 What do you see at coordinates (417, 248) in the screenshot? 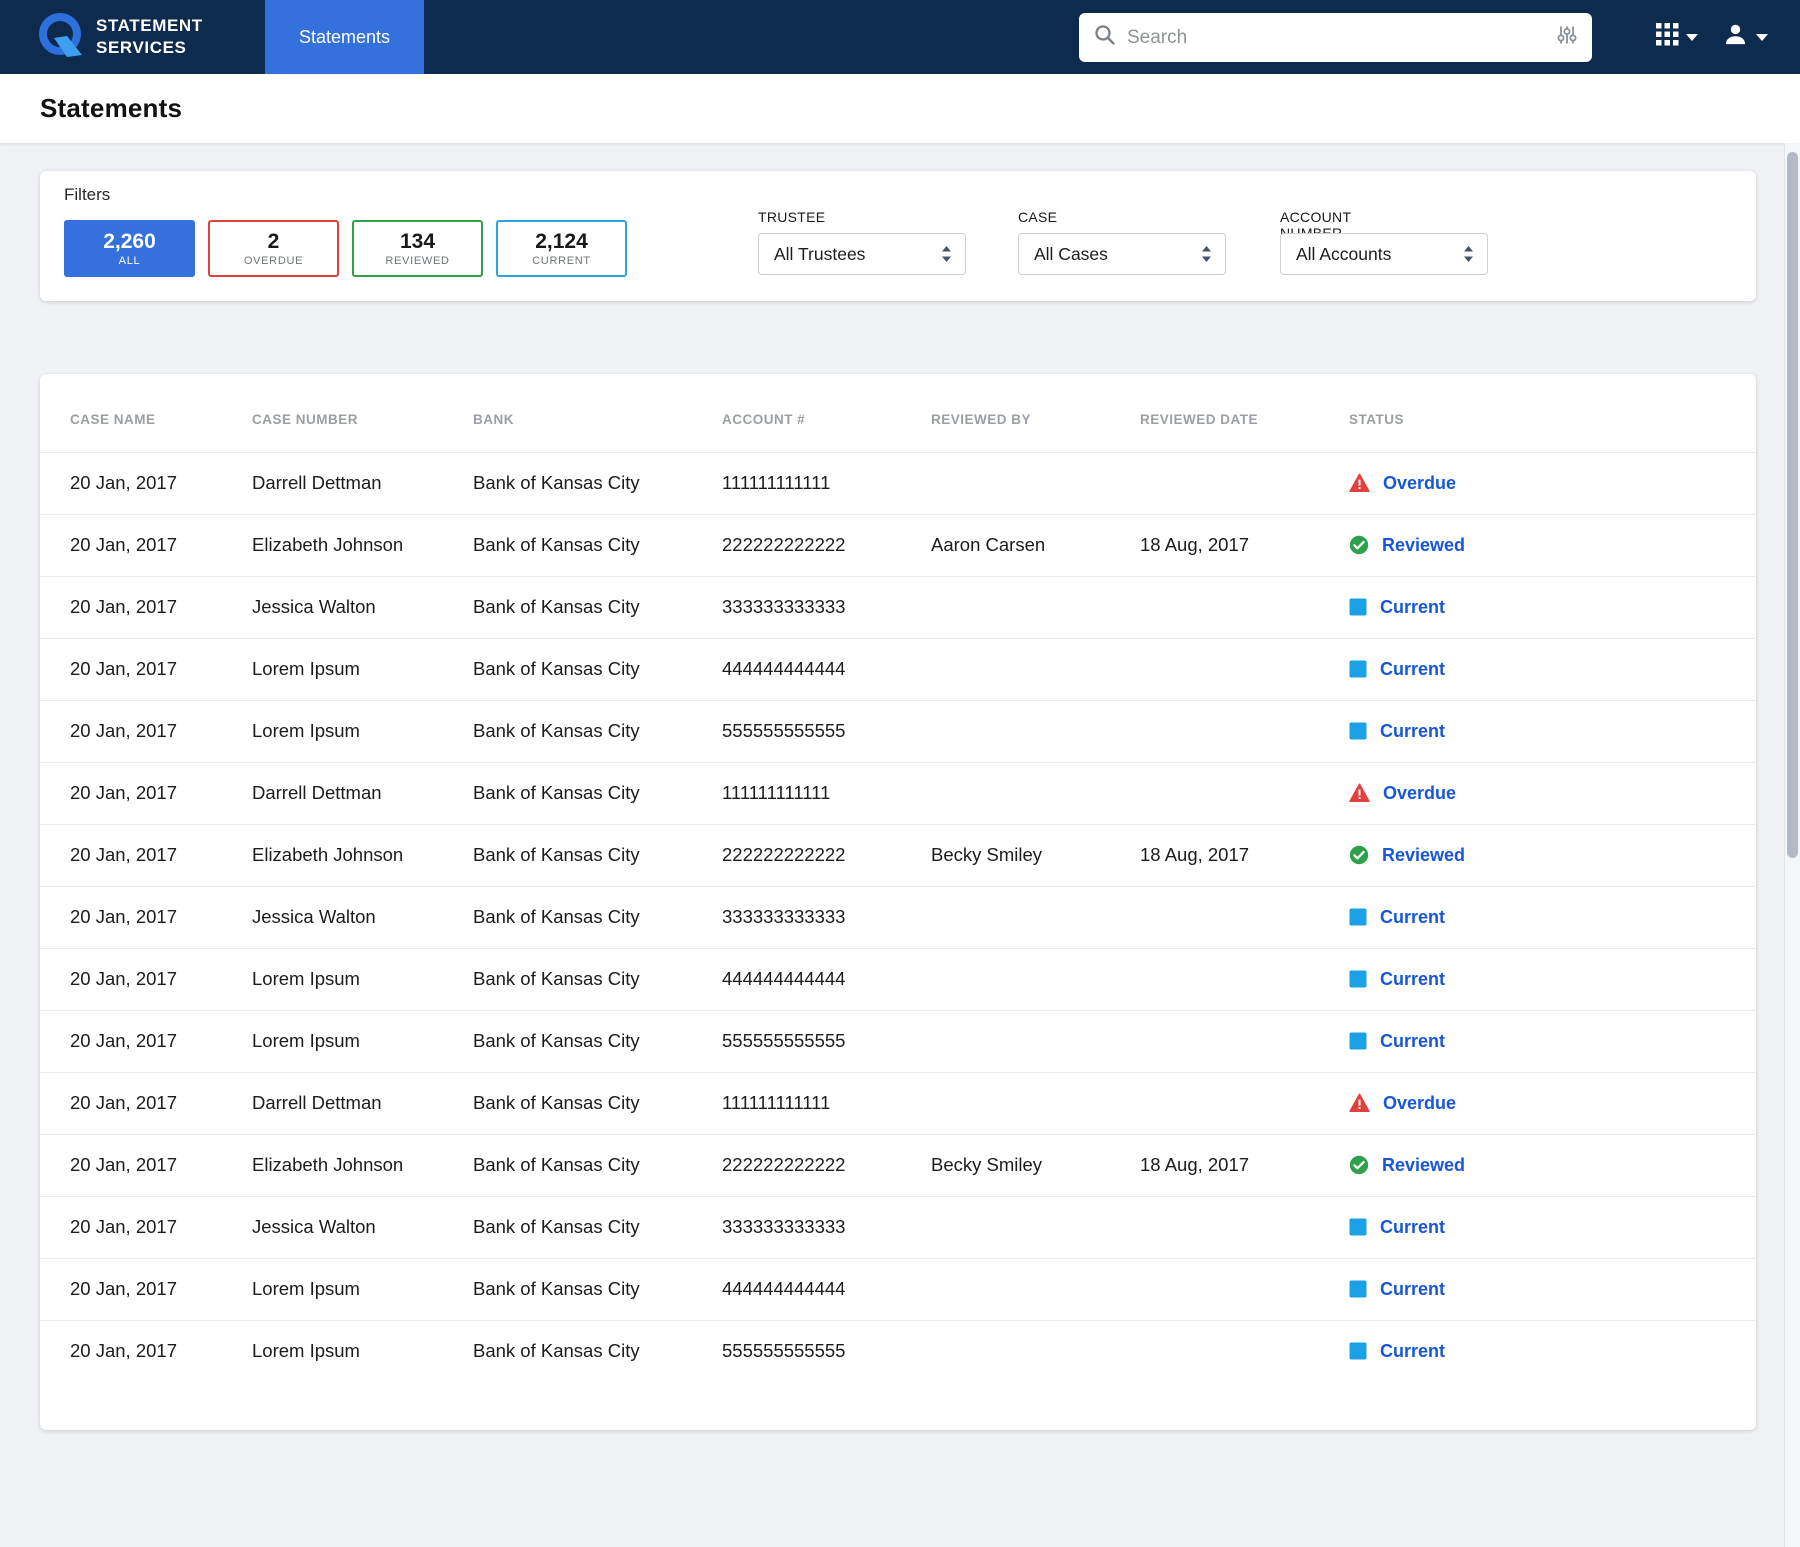
I see `filter-box-reviewed: 134 REVIEWED` at bounding box center [417, 248].